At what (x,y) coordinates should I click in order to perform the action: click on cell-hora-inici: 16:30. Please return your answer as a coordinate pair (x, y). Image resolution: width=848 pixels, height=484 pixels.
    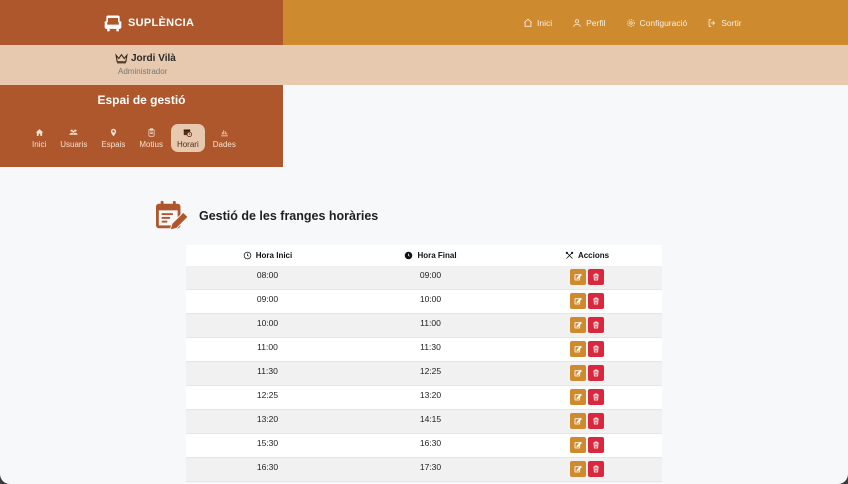
    Looking at the image, I should click on (267, 467).